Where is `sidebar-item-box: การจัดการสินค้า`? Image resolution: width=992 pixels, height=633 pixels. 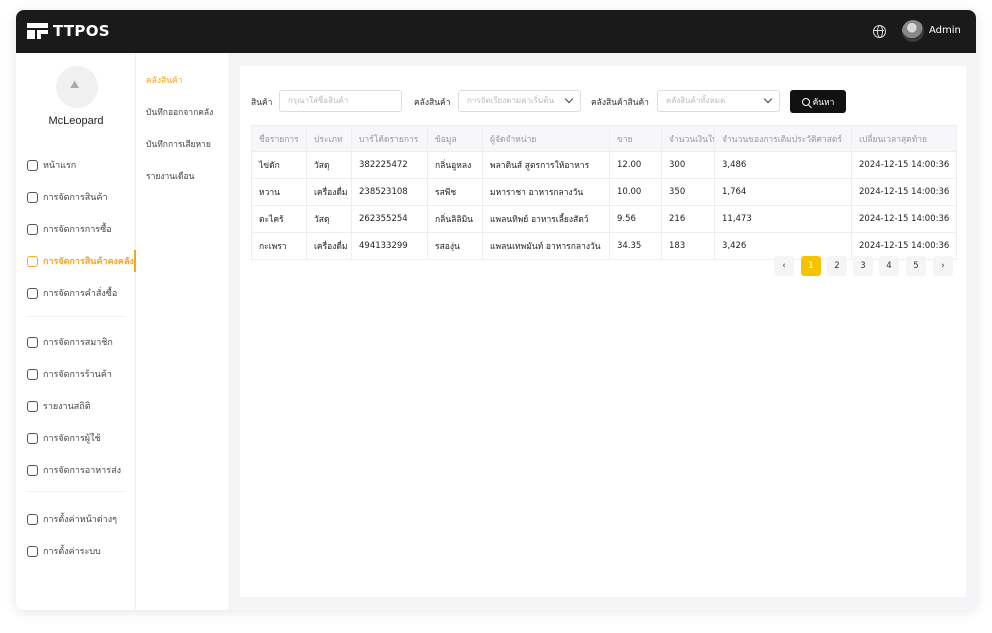
sidebar-item-box: การจัดการสินค้า is located at coordinates (76, 197).